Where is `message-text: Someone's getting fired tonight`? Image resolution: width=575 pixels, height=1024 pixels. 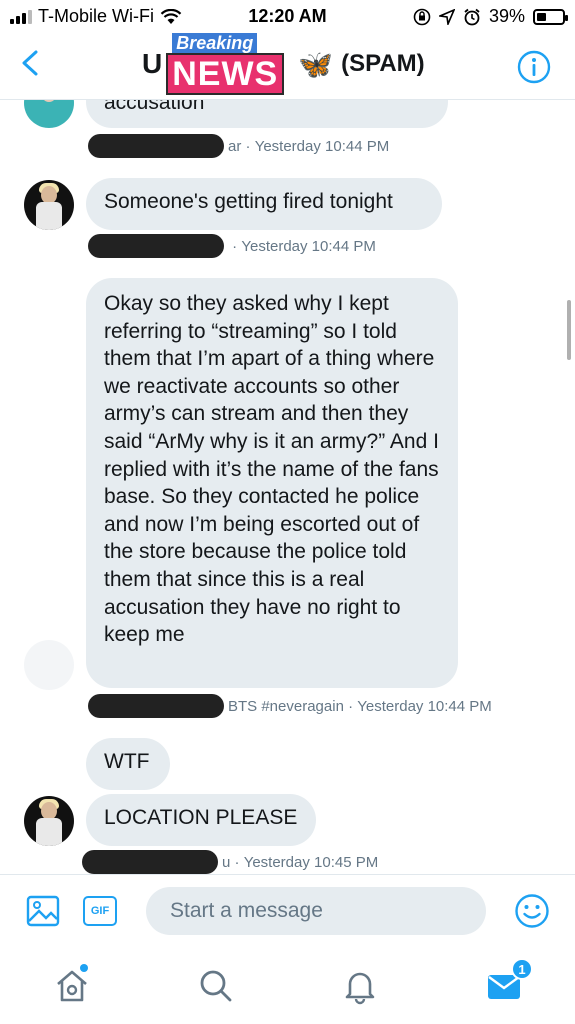 message-text: Someone's getting fired tonight is located at coordinates (248, 201).